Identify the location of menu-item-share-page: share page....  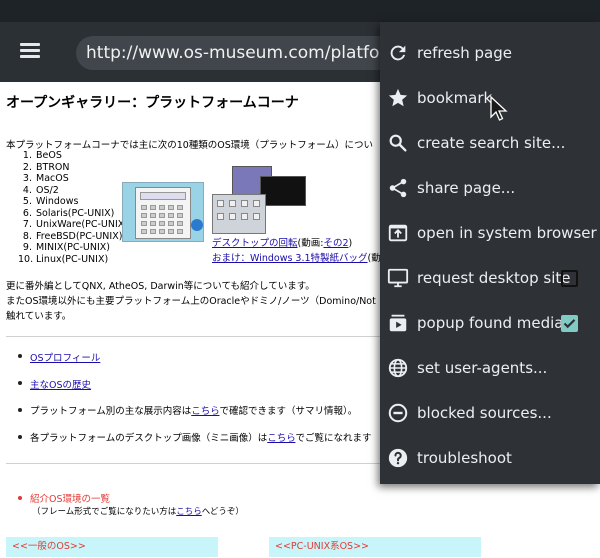
(490, 188).